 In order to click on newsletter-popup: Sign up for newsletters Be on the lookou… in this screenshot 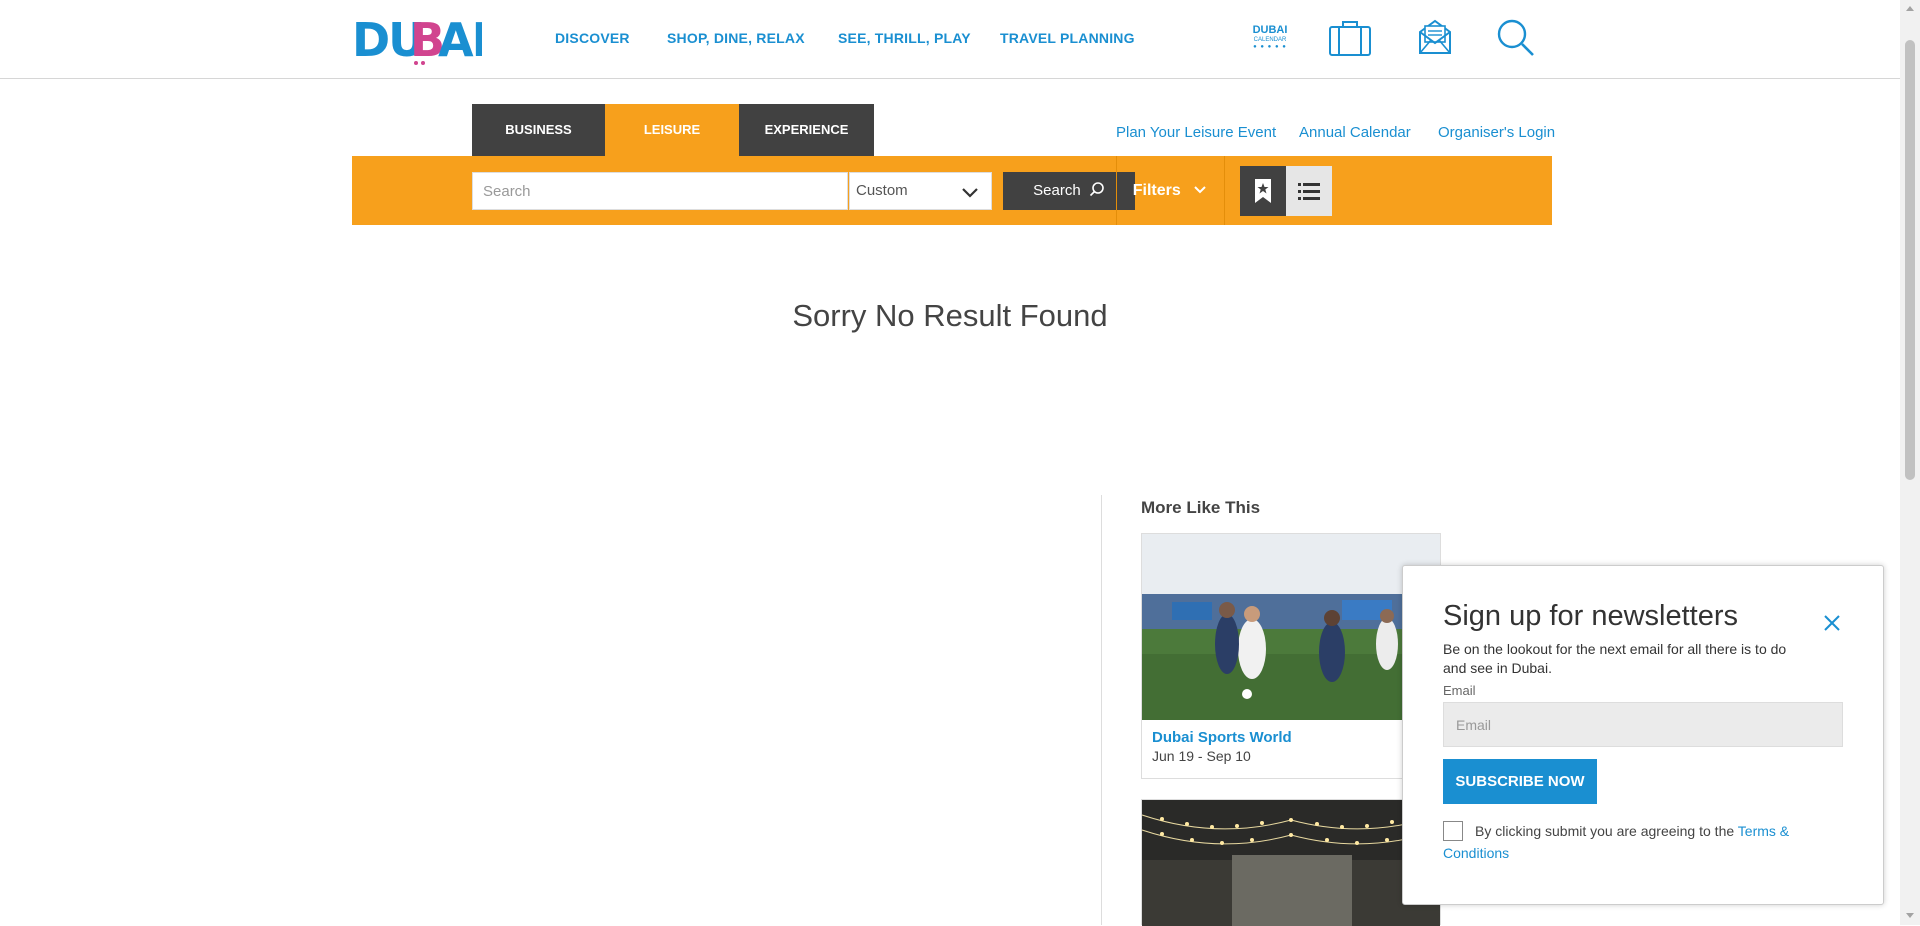, I will do `click(1643, 735)`.